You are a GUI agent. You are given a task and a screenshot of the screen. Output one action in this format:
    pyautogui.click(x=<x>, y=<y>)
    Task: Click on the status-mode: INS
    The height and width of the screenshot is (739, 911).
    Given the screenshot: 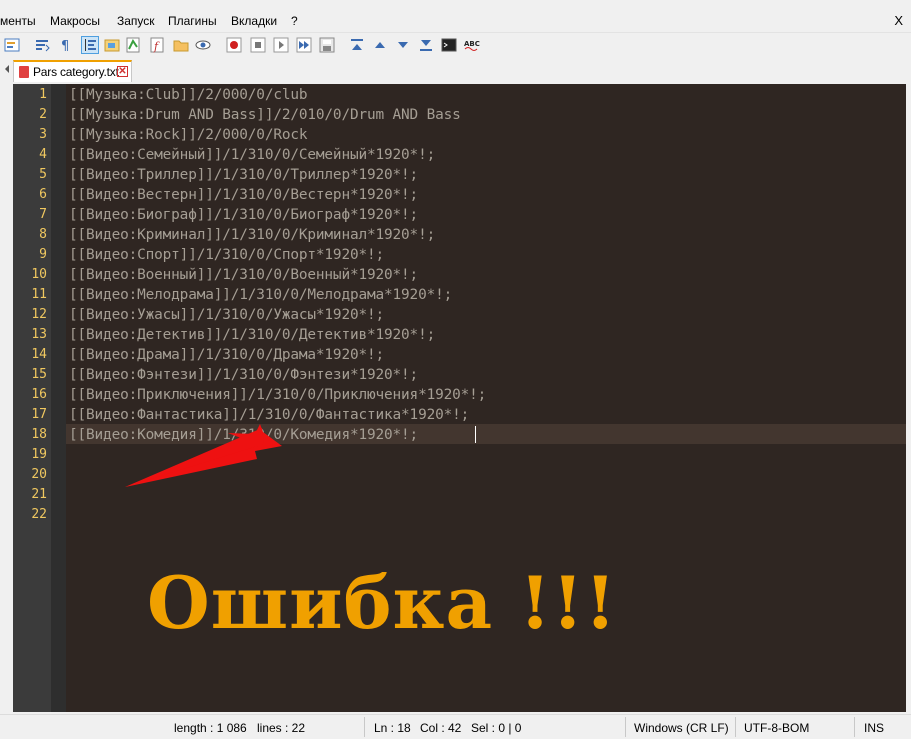 What is the action you would take?
    pyautogui.click(x=874, y=728)
    